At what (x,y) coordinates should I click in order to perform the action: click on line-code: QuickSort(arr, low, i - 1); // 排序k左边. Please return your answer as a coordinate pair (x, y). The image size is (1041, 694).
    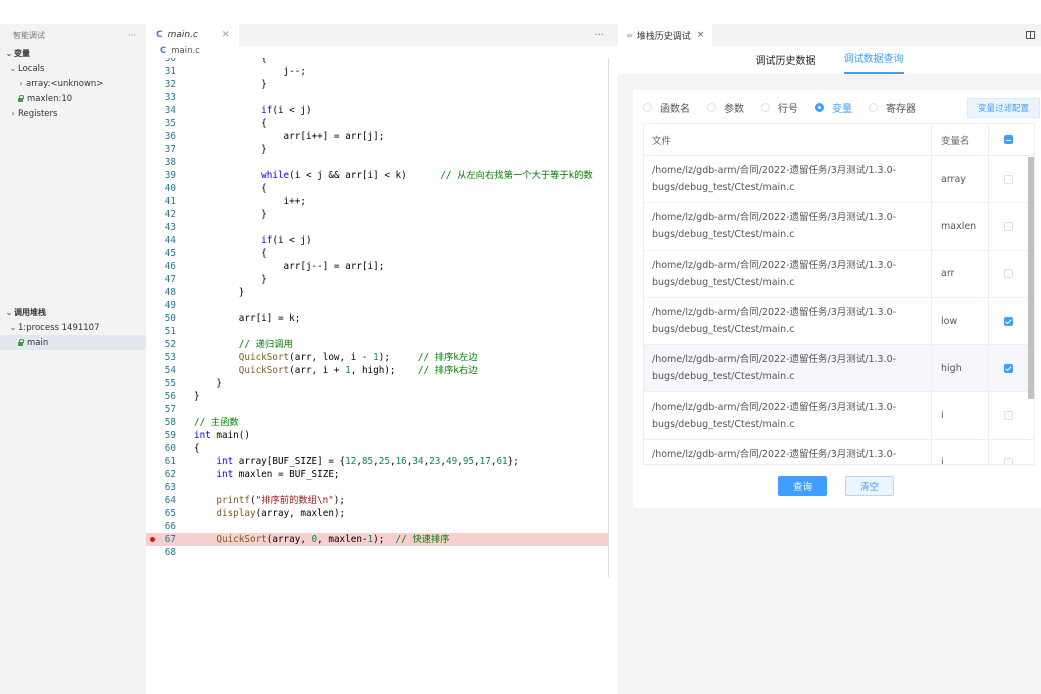
    Looking at the image, I should click on (358, 357).